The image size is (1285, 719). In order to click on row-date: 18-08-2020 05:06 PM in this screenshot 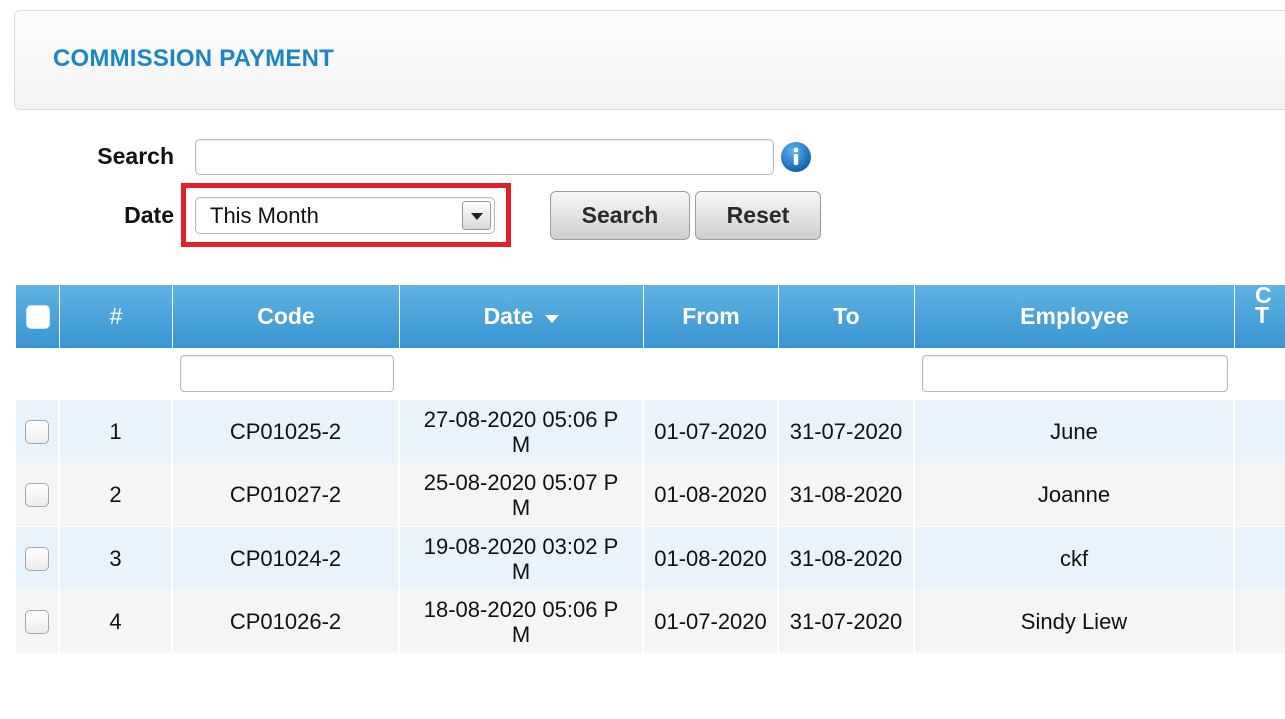, I will do `click(522, 621)`.